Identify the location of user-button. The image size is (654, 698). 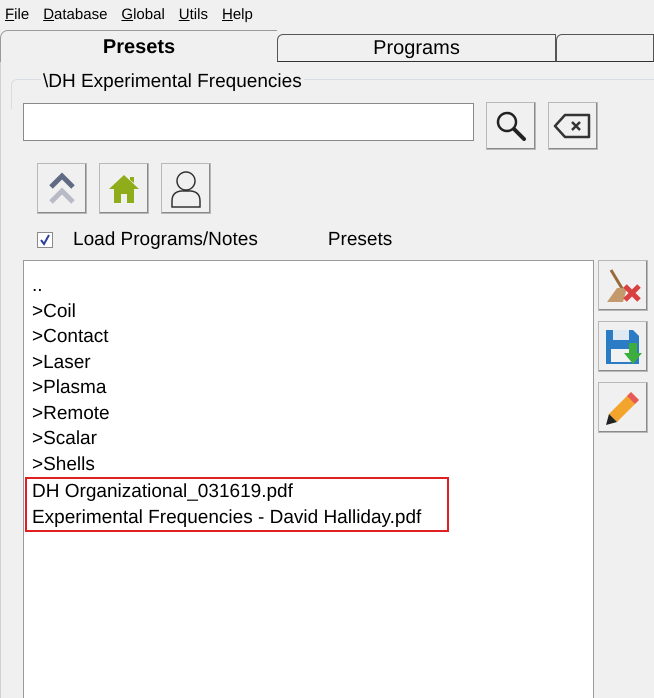
(186, 188).